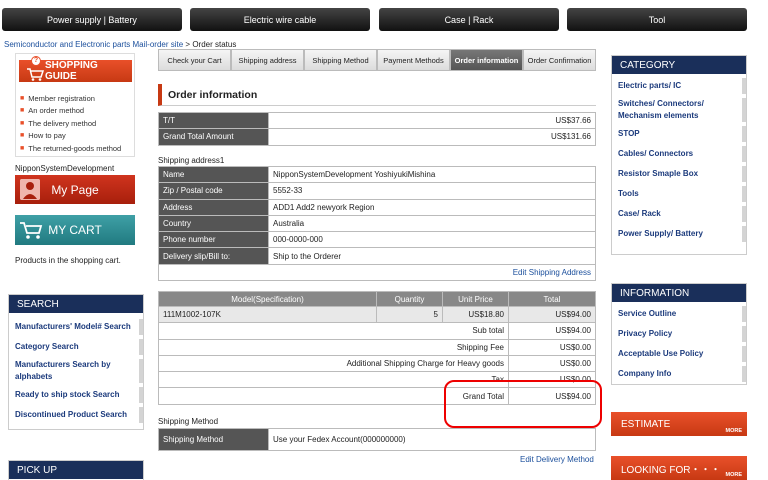 This screenshot has height=480, width=768. I want to click on info-acceptable-use: Acceptable Use Policy, so click(679, 354).